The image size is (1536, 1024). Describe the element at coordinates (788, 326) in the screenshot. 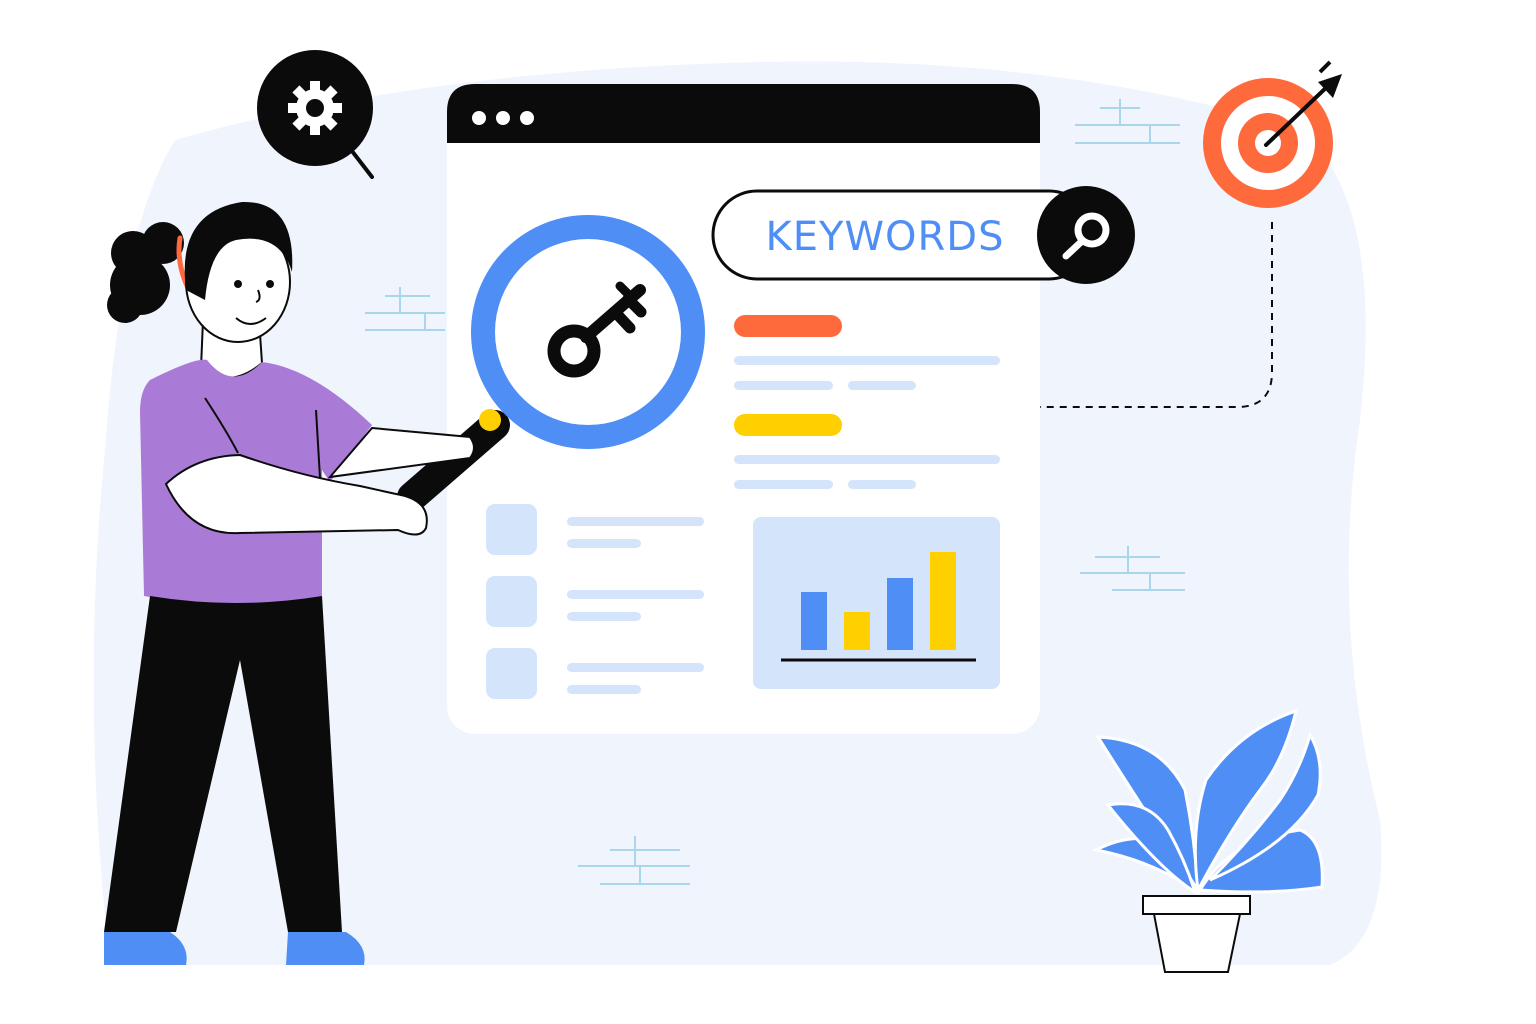

I see `heading-bar-orange` at that location.